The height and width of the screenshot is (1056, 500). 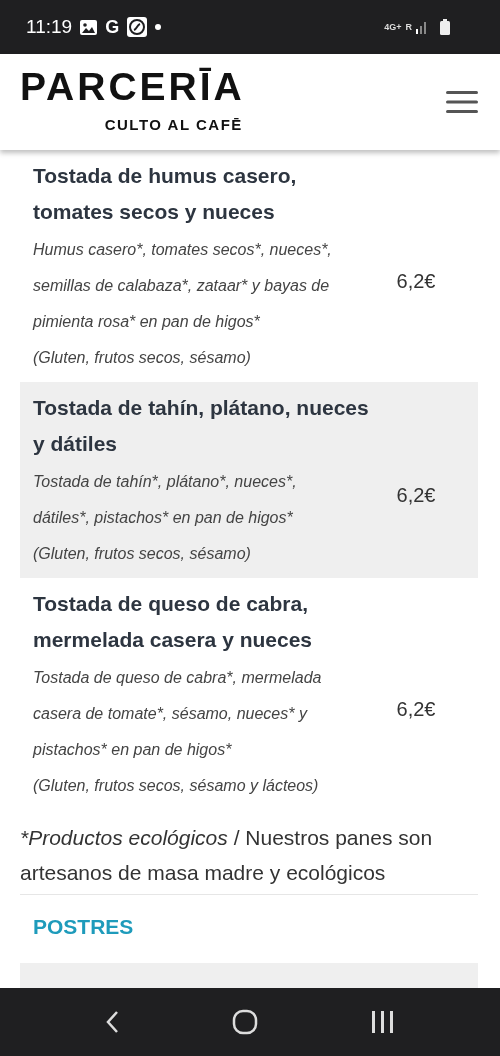 I want to click on roaming-indicator: R, so click(x=408, y=27).